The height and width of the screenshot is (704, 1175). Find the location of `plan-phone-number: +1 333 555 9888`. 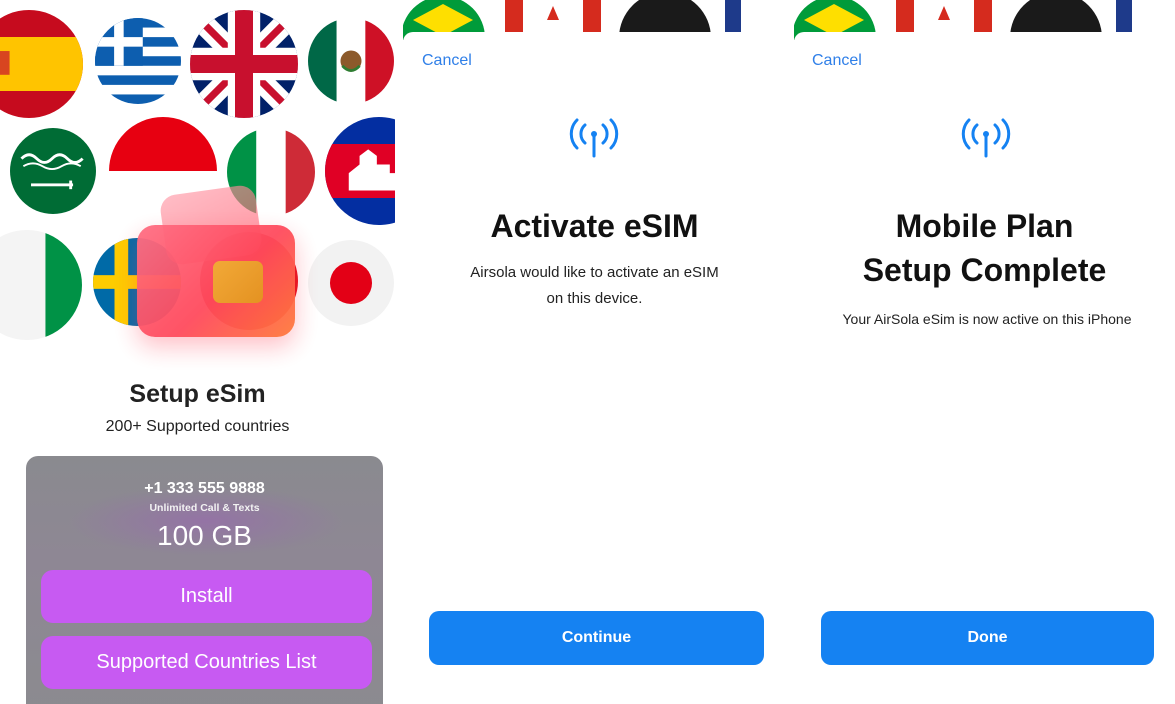

plan-phone-number: +1 333 555 9888 is located at coordinates (204, 488).